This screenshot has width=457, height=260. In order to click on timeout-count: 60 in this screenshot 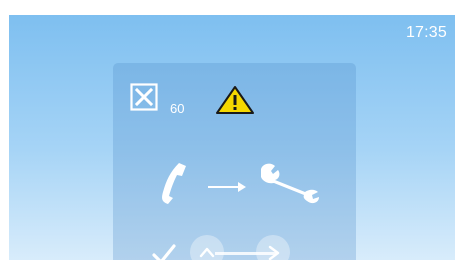, I will do `click(177, 108)`.